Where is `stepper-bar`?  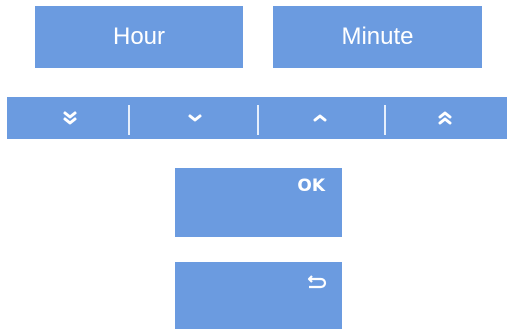 stepper-bar is located at coordinates (257, 118).